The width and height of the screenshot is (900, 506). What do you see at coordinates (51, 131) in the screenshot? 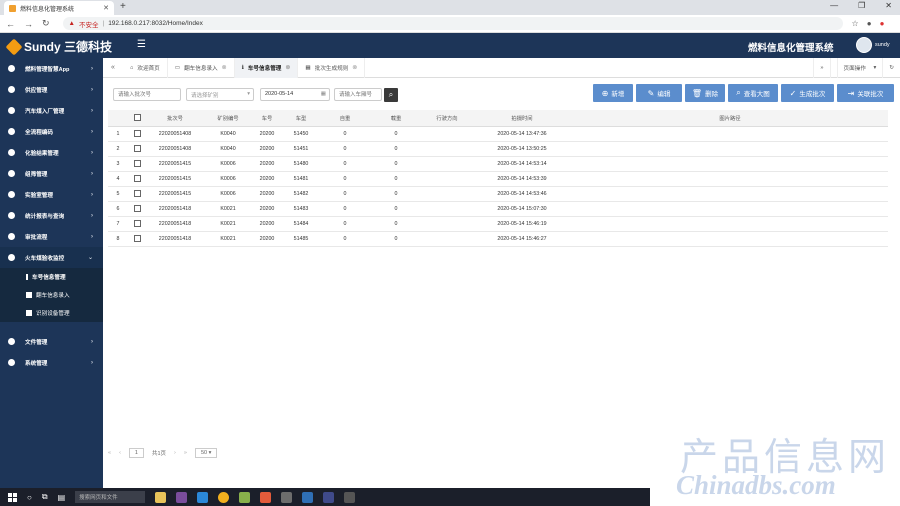
I see `sidebar-item-coding: 全流程编码 ›` at bounding box center [51, 131].